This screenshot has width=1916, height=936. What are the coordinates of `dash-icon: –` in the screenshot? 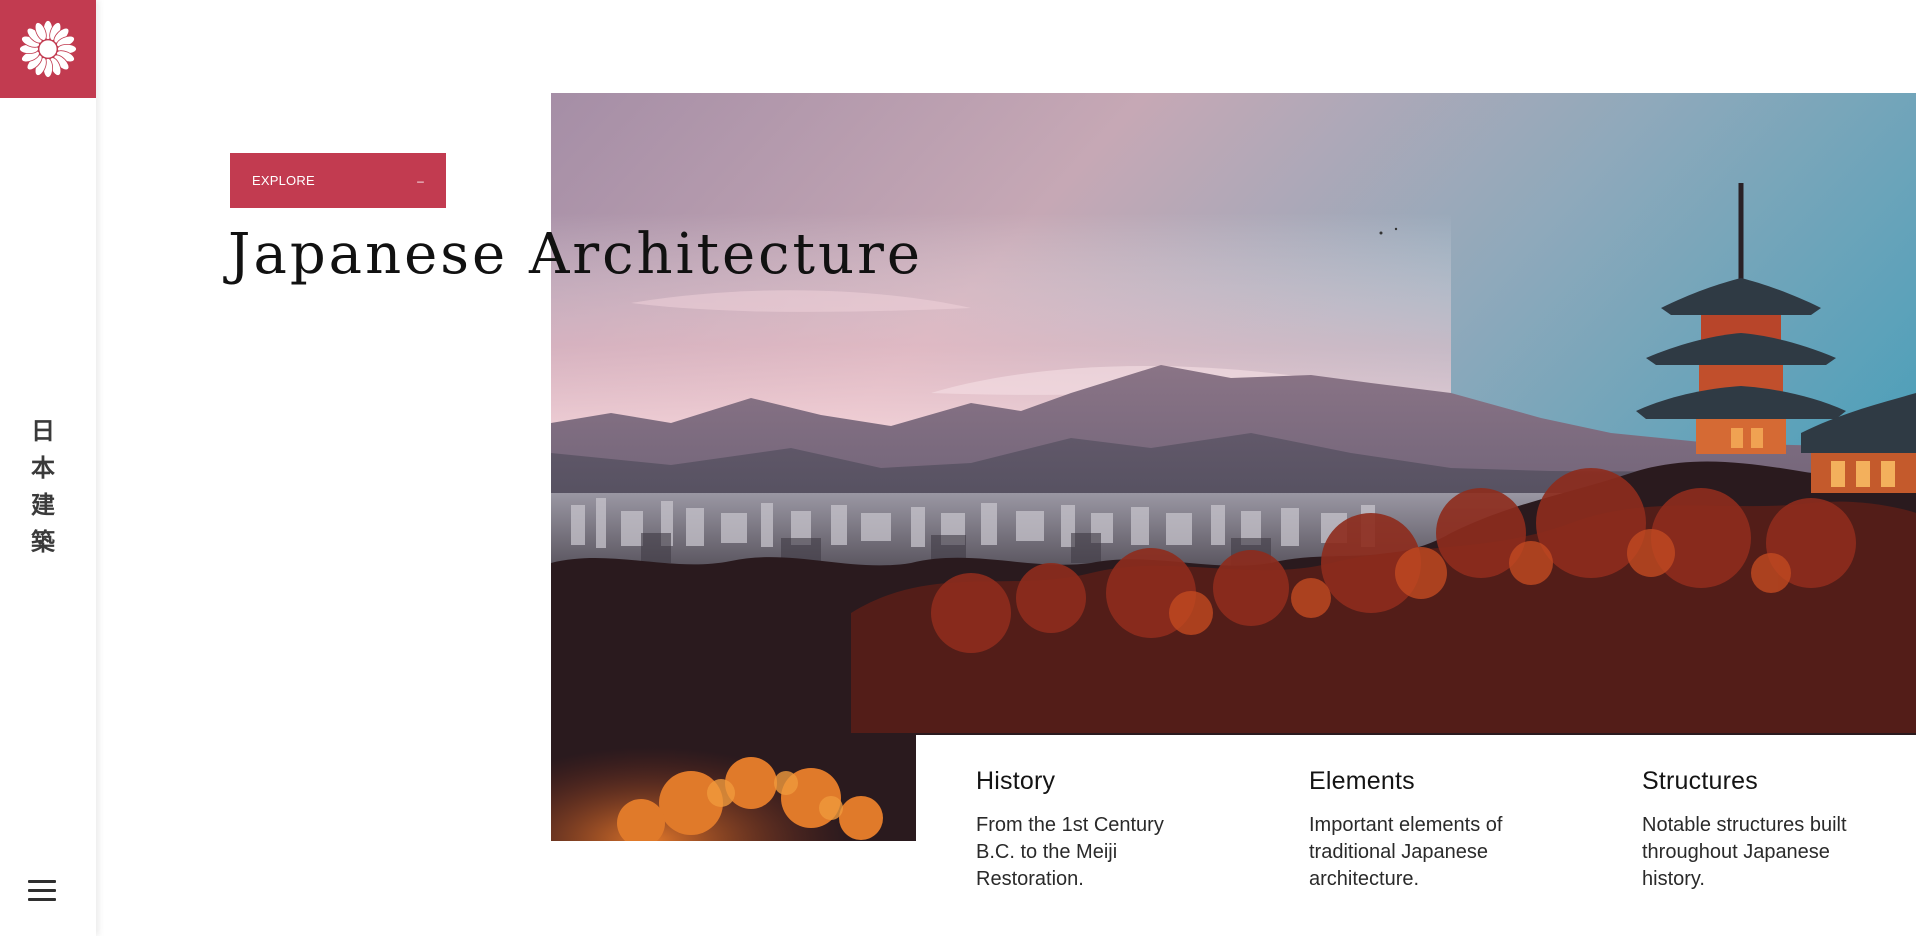 It's located at (420, 180).